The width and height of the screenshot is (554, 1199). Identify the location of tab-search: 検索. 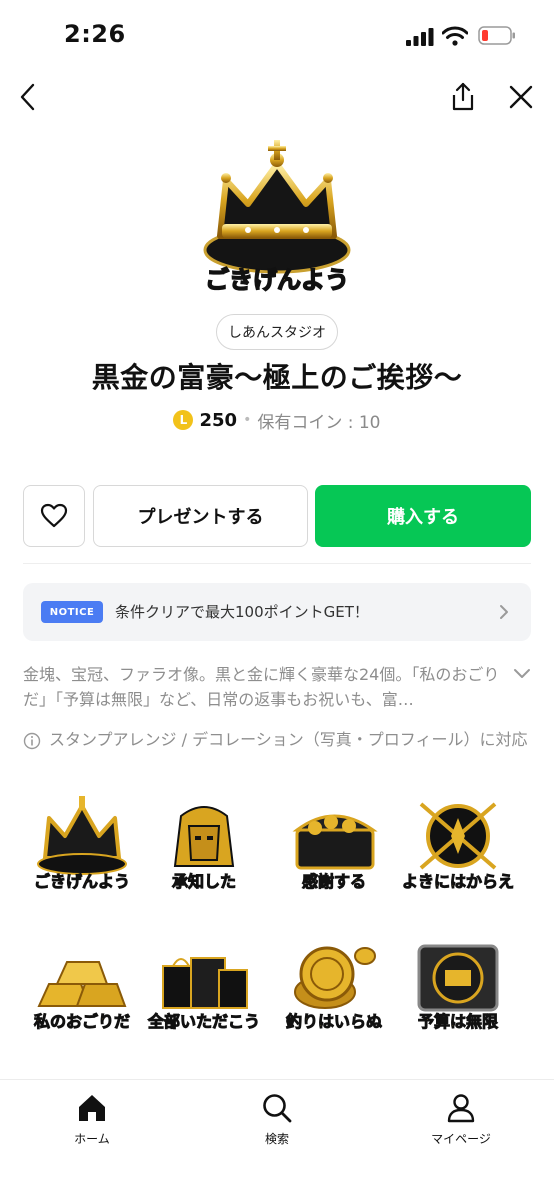
(277, 1122).